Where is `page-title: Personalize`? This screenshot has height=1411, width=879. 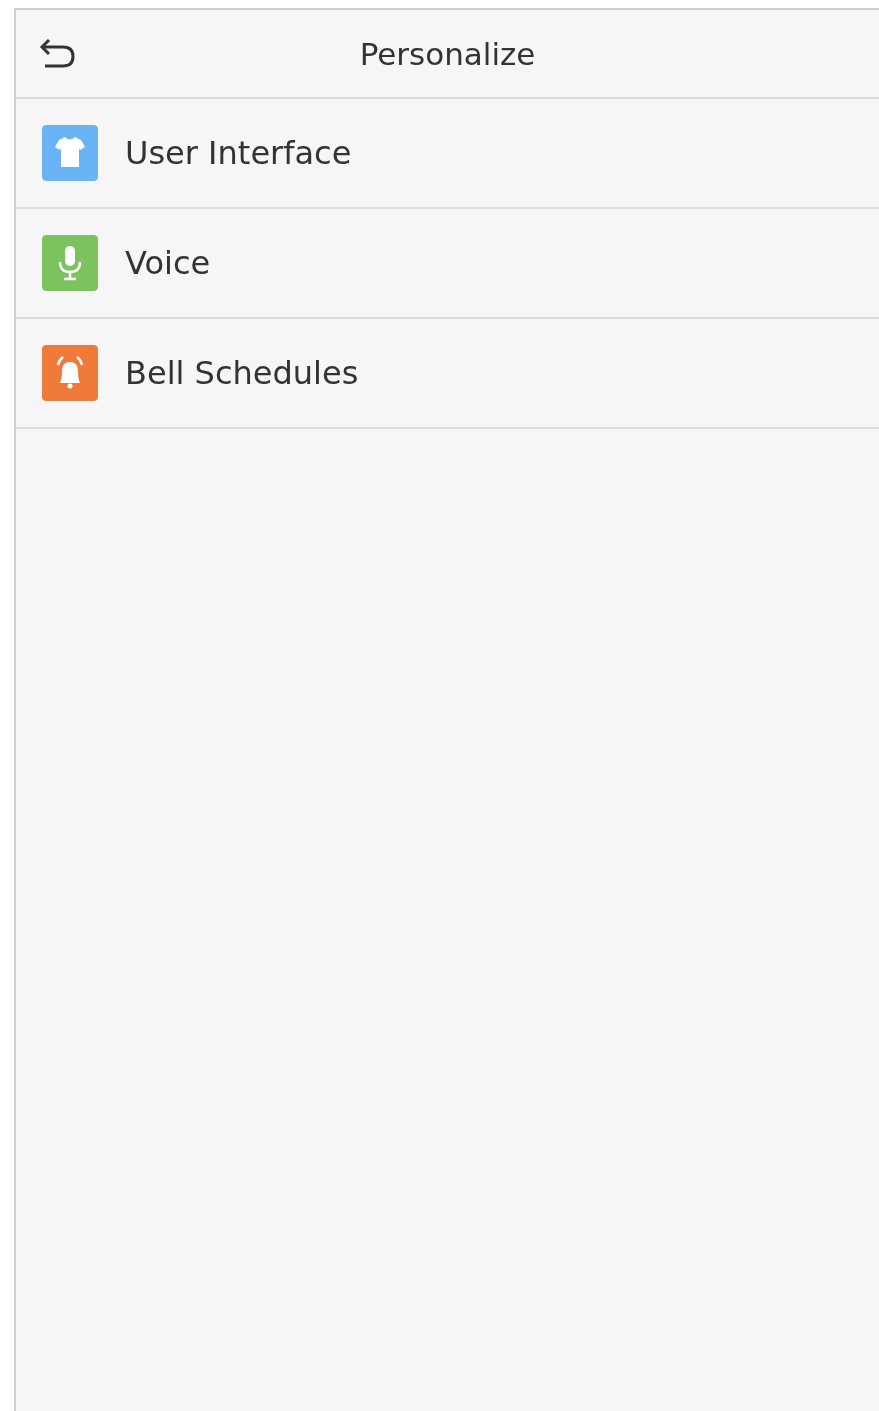
page-title: Personalize is located at coordinates (447, 53).